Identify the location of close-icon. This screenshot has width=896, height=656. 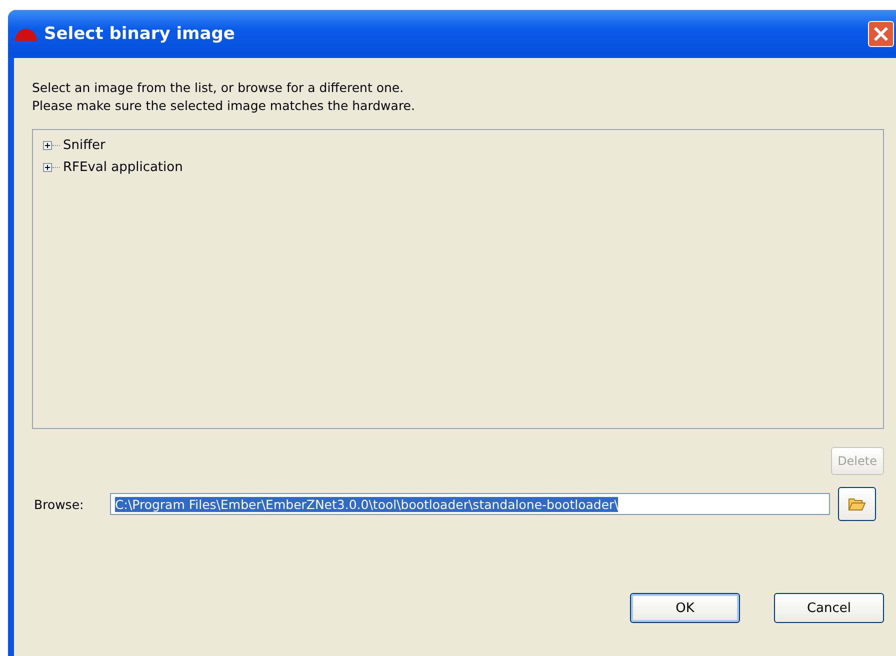
(881, 34).